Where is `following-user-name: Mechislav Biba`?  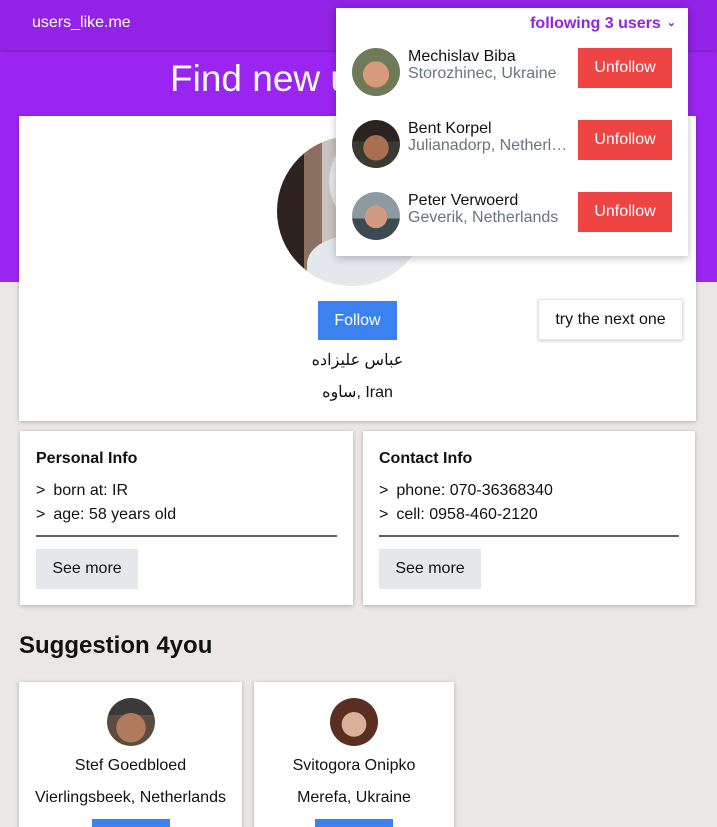
following-user-name: Mechislav Biba is located at coordinates (462, 56).